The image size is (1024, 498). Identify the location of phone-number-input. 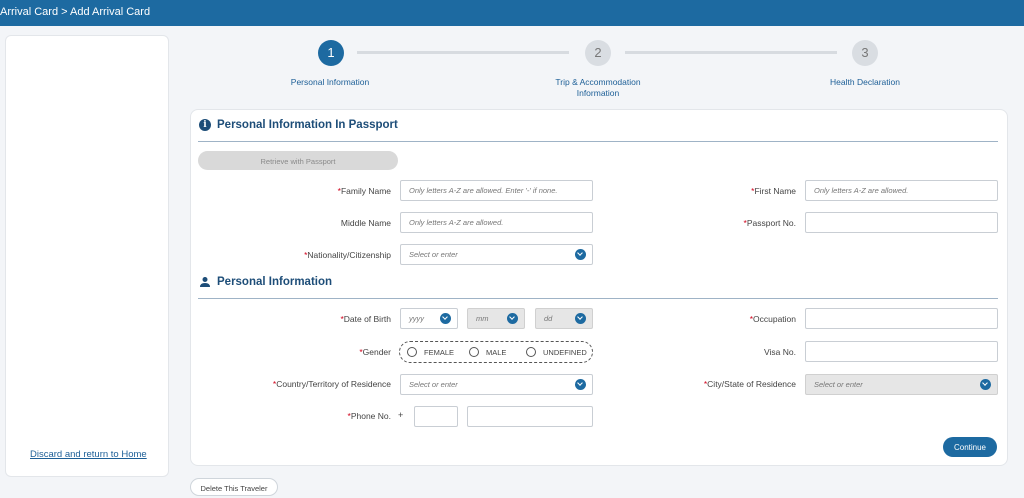
(530, 416).